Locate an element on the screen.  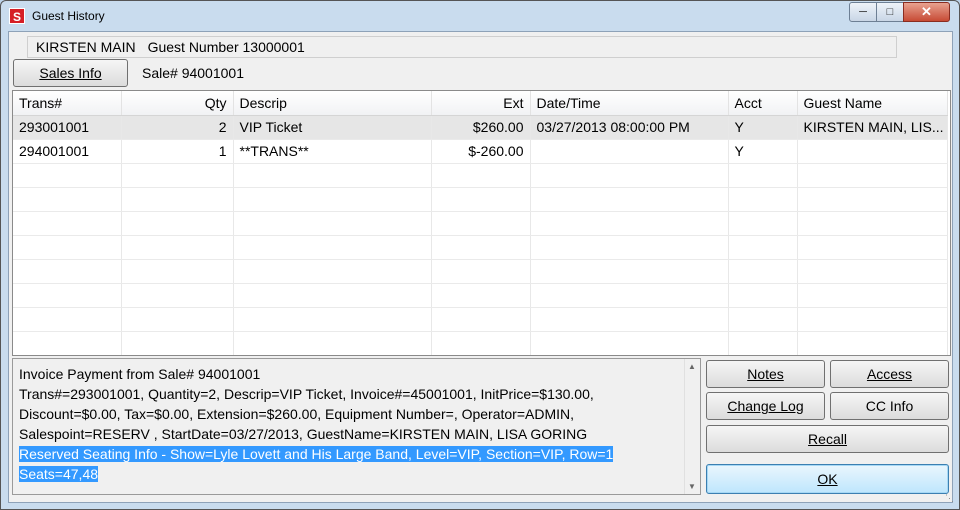
cell-qty: 1 is located at coordinates (177, 151).